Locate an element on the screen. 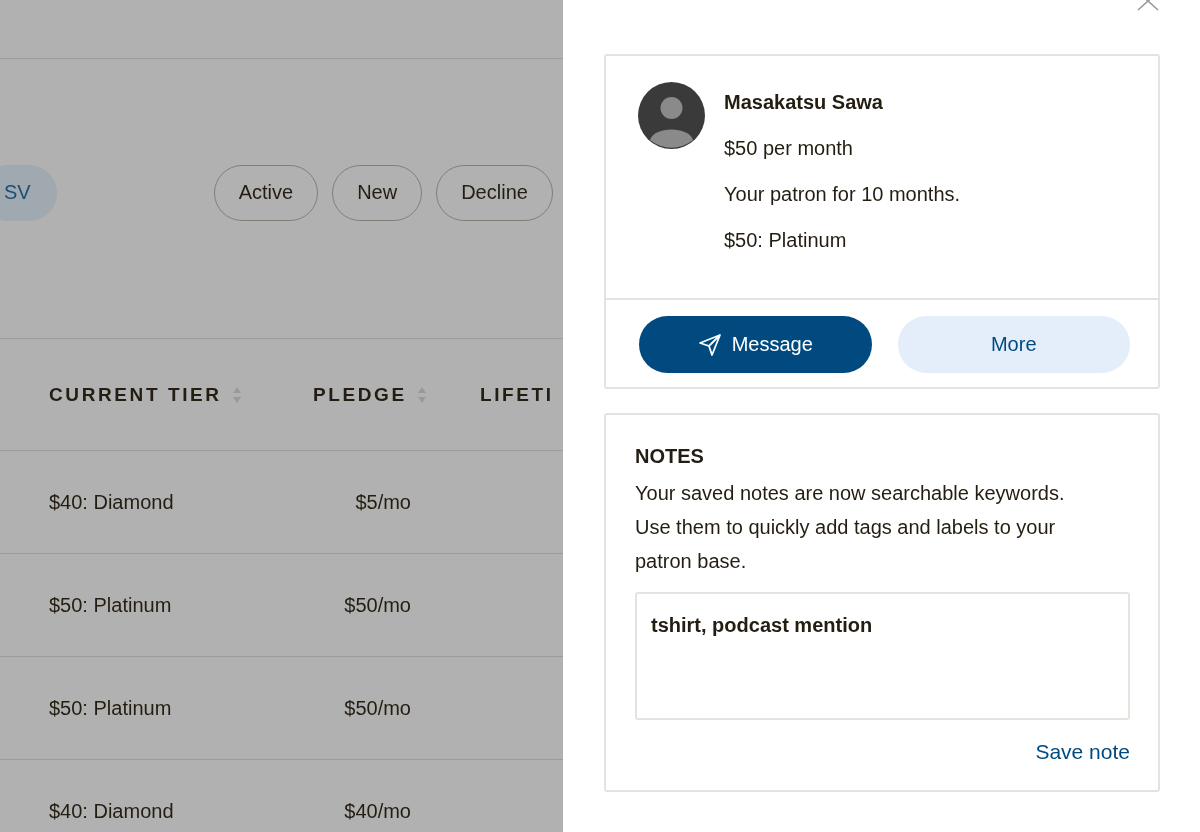 The image size is (1200, 832). notes-description: Your saved notes are now searchable keywords. Use them to quickly add tags and labels to your patron base. is located at coordinates (850, 527).